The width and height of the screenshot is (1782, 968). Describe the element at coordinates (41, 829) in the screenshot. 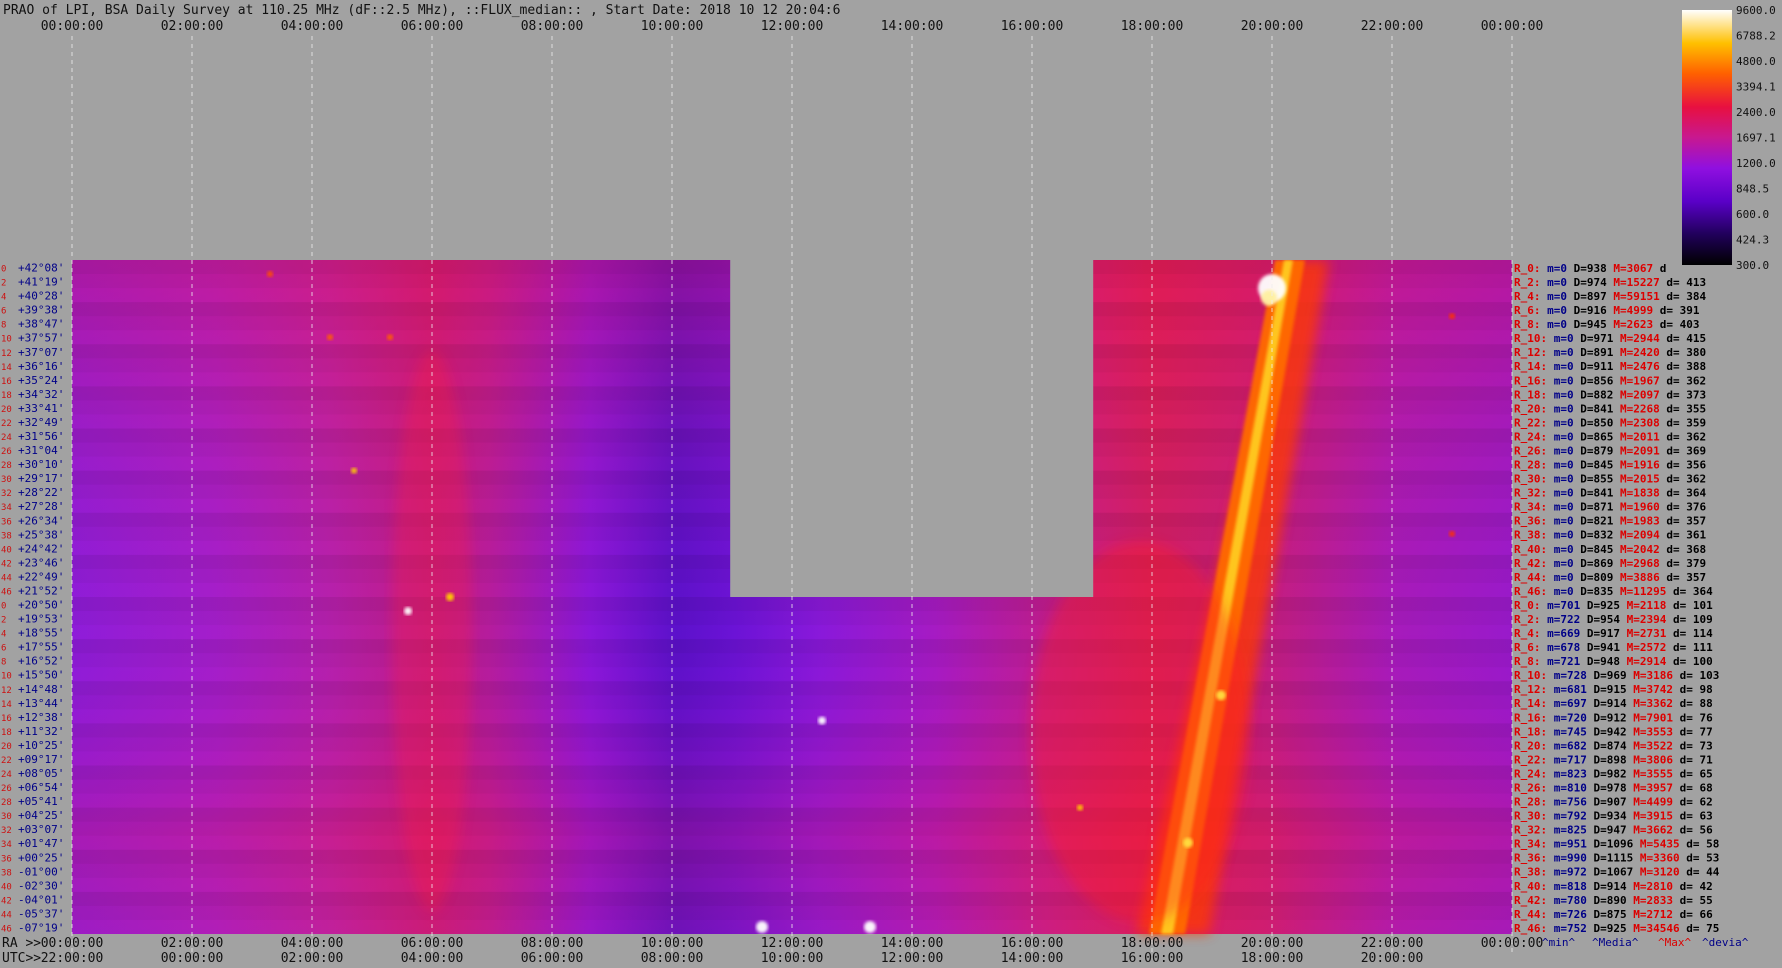

I see `declination-label: +03°07'` at that location.